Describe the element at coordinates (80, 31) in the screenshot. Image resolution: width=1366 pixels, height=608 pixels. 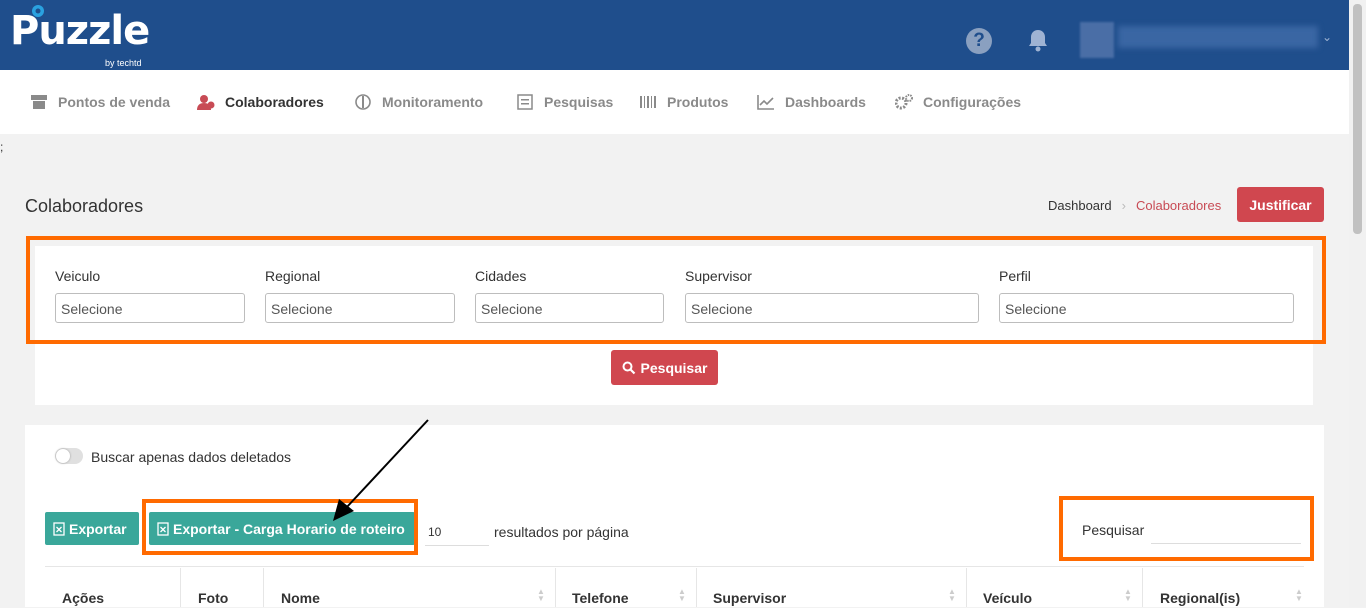
I see `logo: Puzzle` at that location.